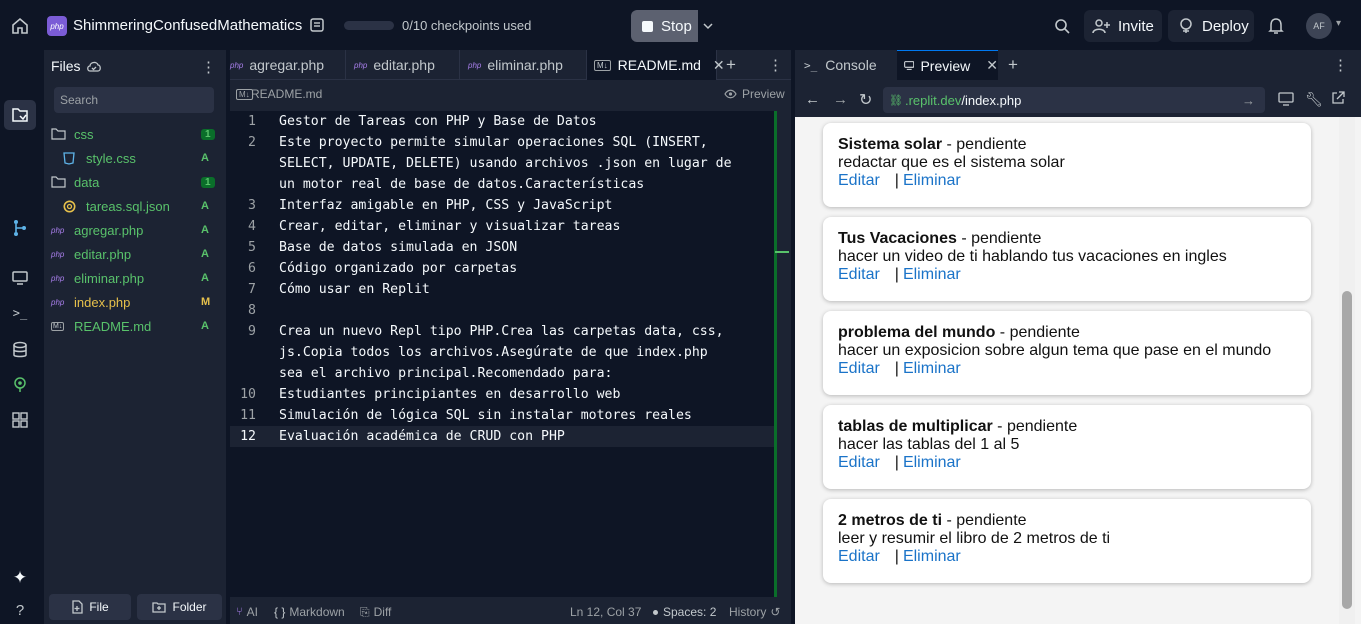 This screenshot has width=1361, height=624. Describe the element at coordinates (664, 26) in the screenshot. I see `stop-button: Stop` at that location.